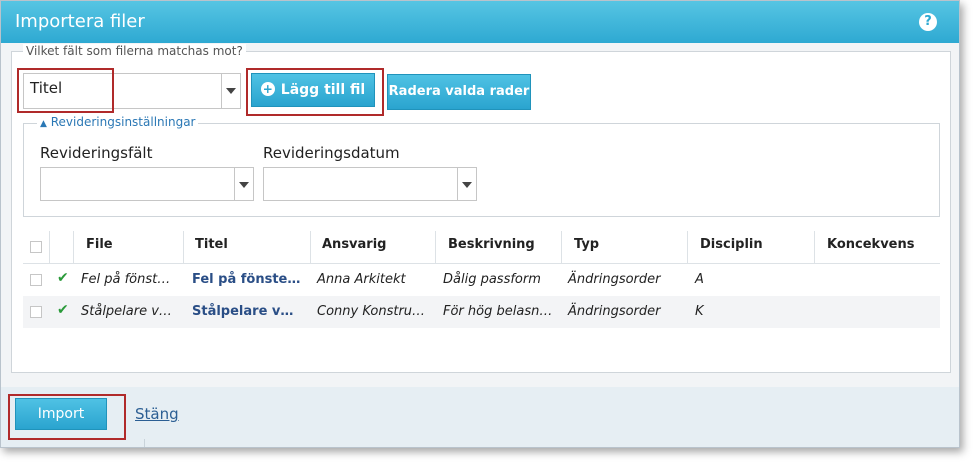  Describe the element at coordinates (96, 153) in the screenshot. I see `revision-field-label: Revideringsfält` at that location.